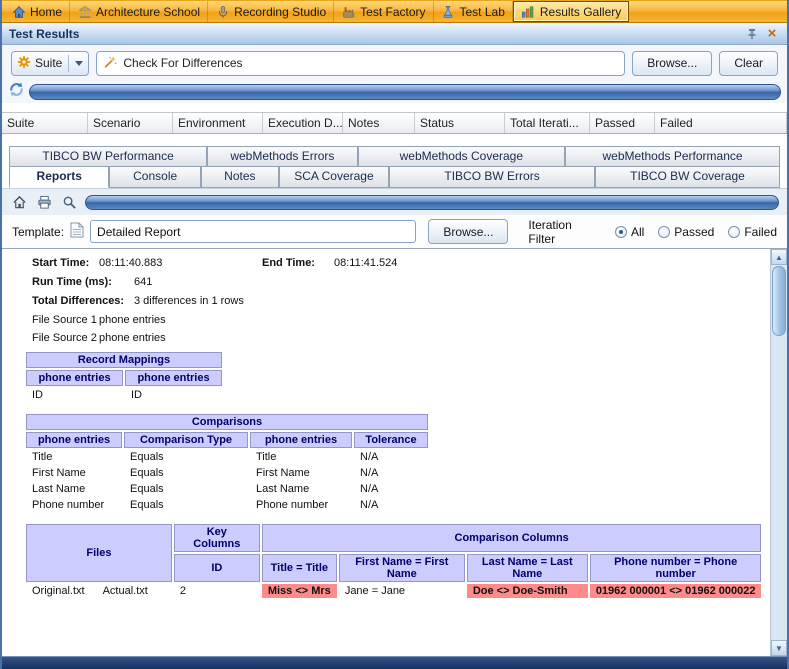  What do you see at coordinates (110, 63) in the screenshot?
I see `magic-wand-icon` at bounding box center [110, 63].